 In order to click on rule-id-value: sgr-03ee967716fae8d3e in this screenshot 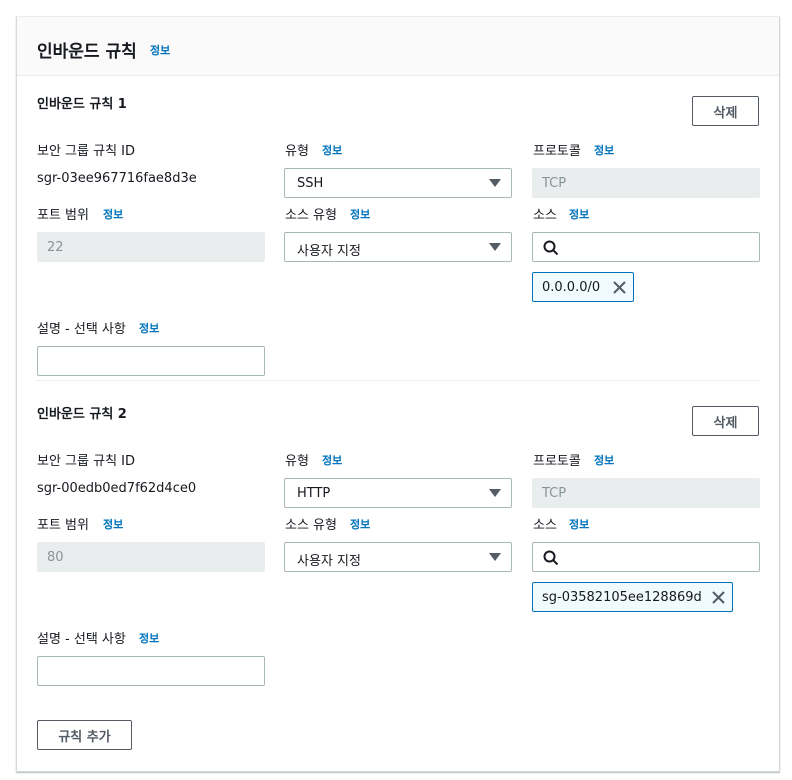, I will do `click(117, 178)`.